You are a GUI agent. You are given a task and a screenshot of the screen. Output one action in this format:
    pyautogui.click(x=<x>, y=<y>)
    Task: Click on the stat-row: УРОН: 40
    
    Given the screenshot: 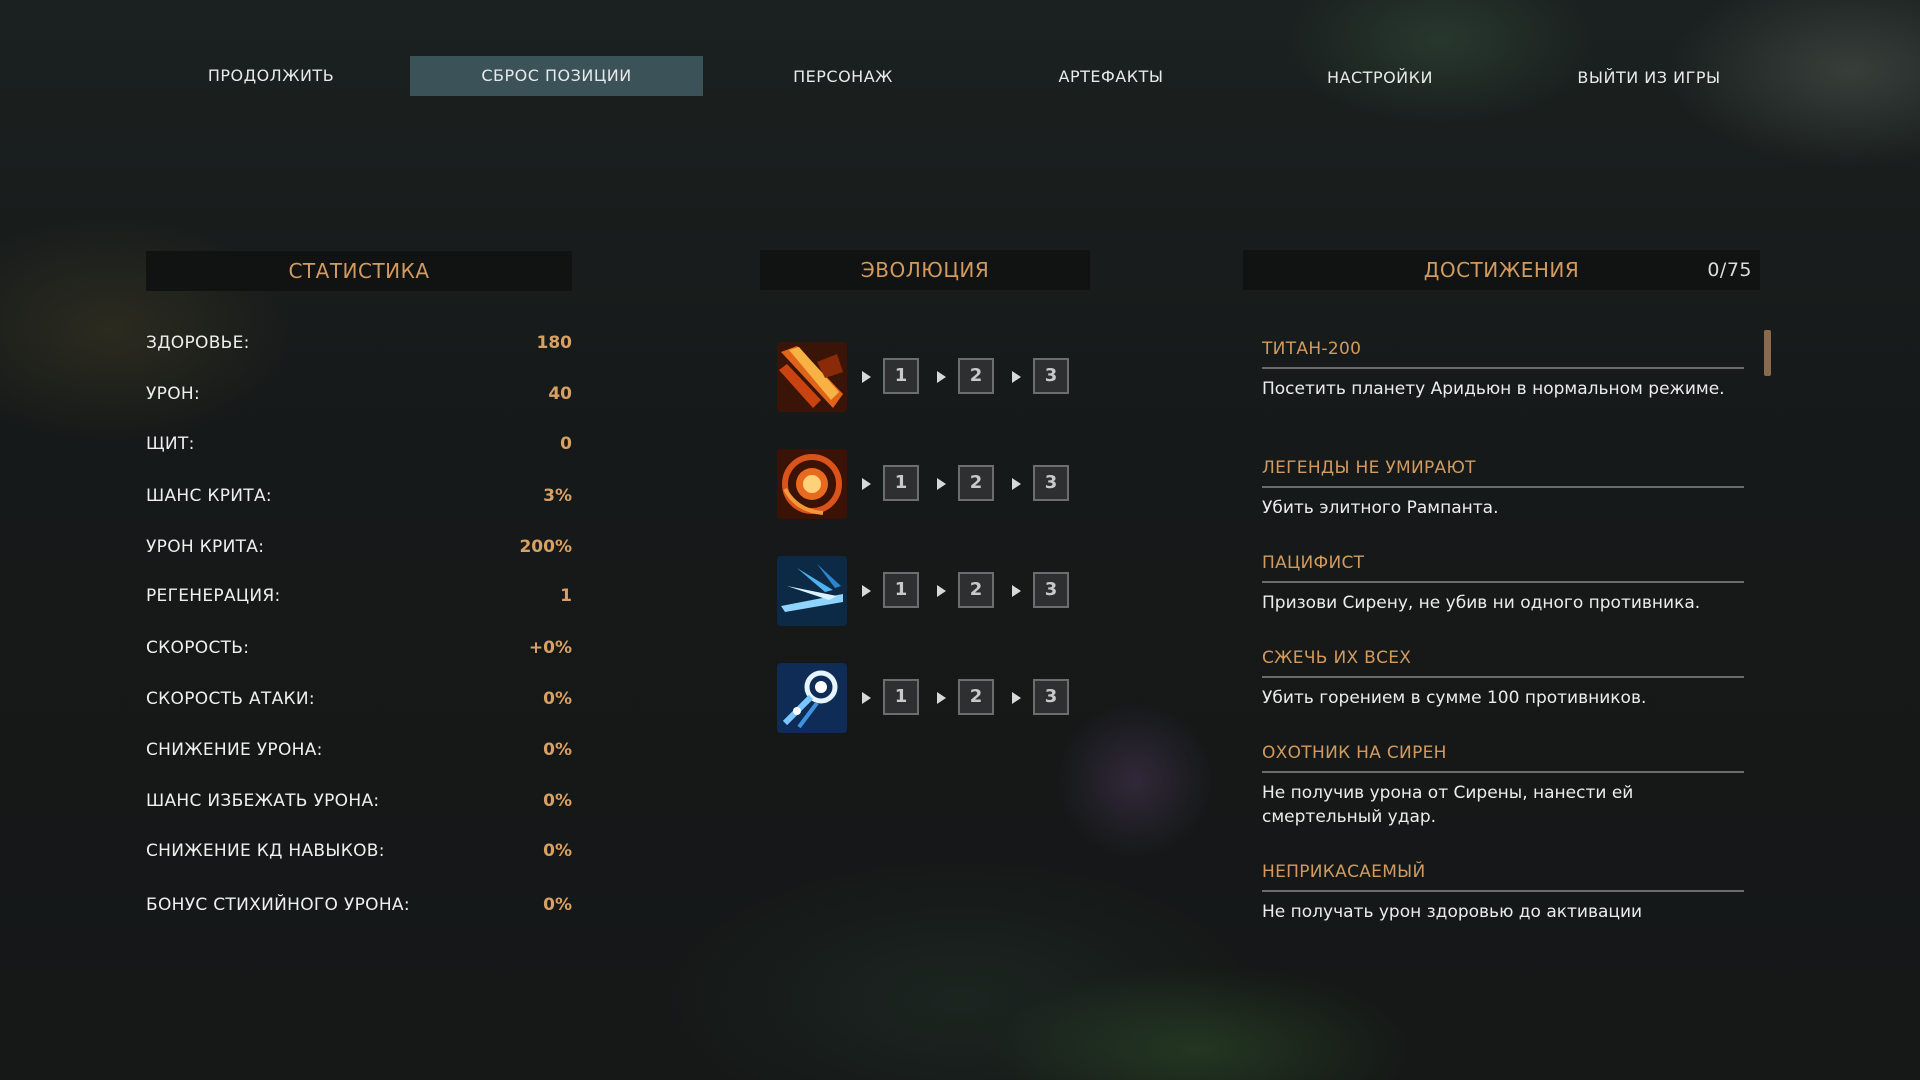 What is the action you would take?
    pyautogui.click(x=359, y=395)
    